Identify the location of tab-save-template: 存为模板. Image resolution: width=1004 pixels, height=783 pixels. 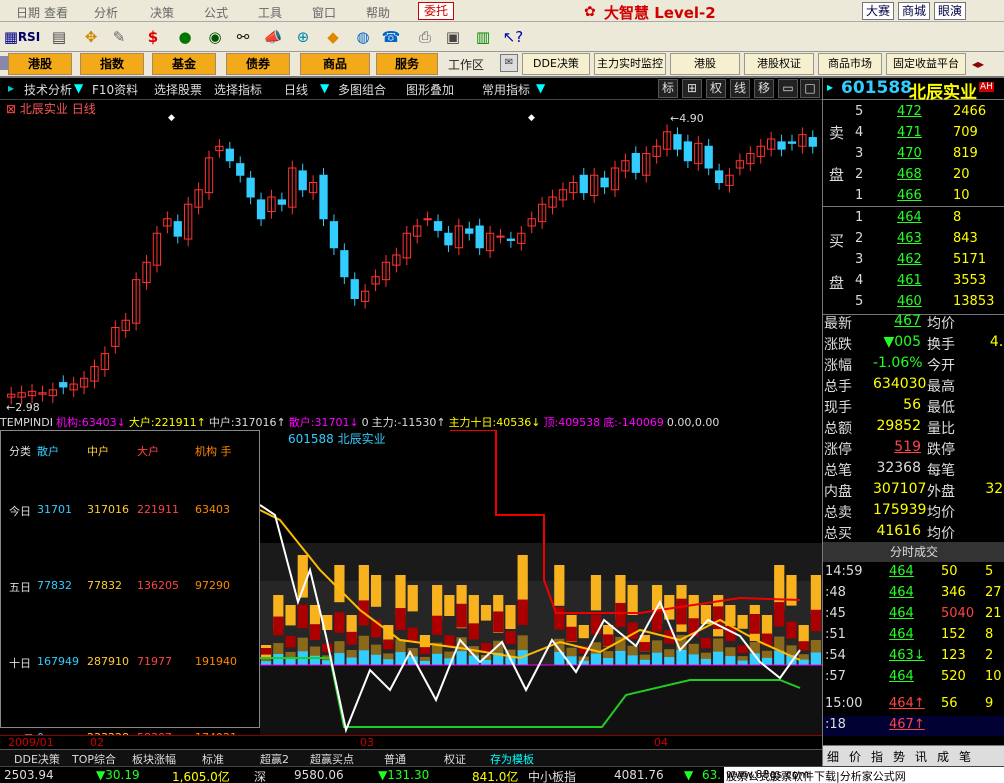
(512, 759).